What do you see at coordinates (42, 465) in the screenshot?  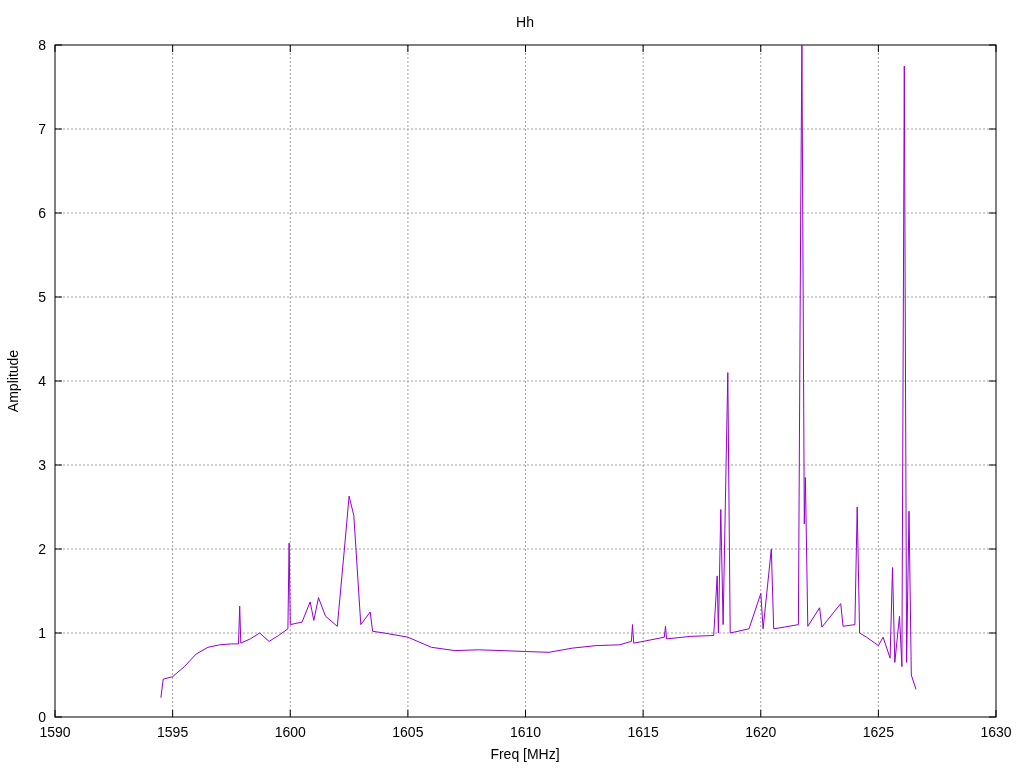 I see `tick-label: 3` at bounding box center [42, 465].